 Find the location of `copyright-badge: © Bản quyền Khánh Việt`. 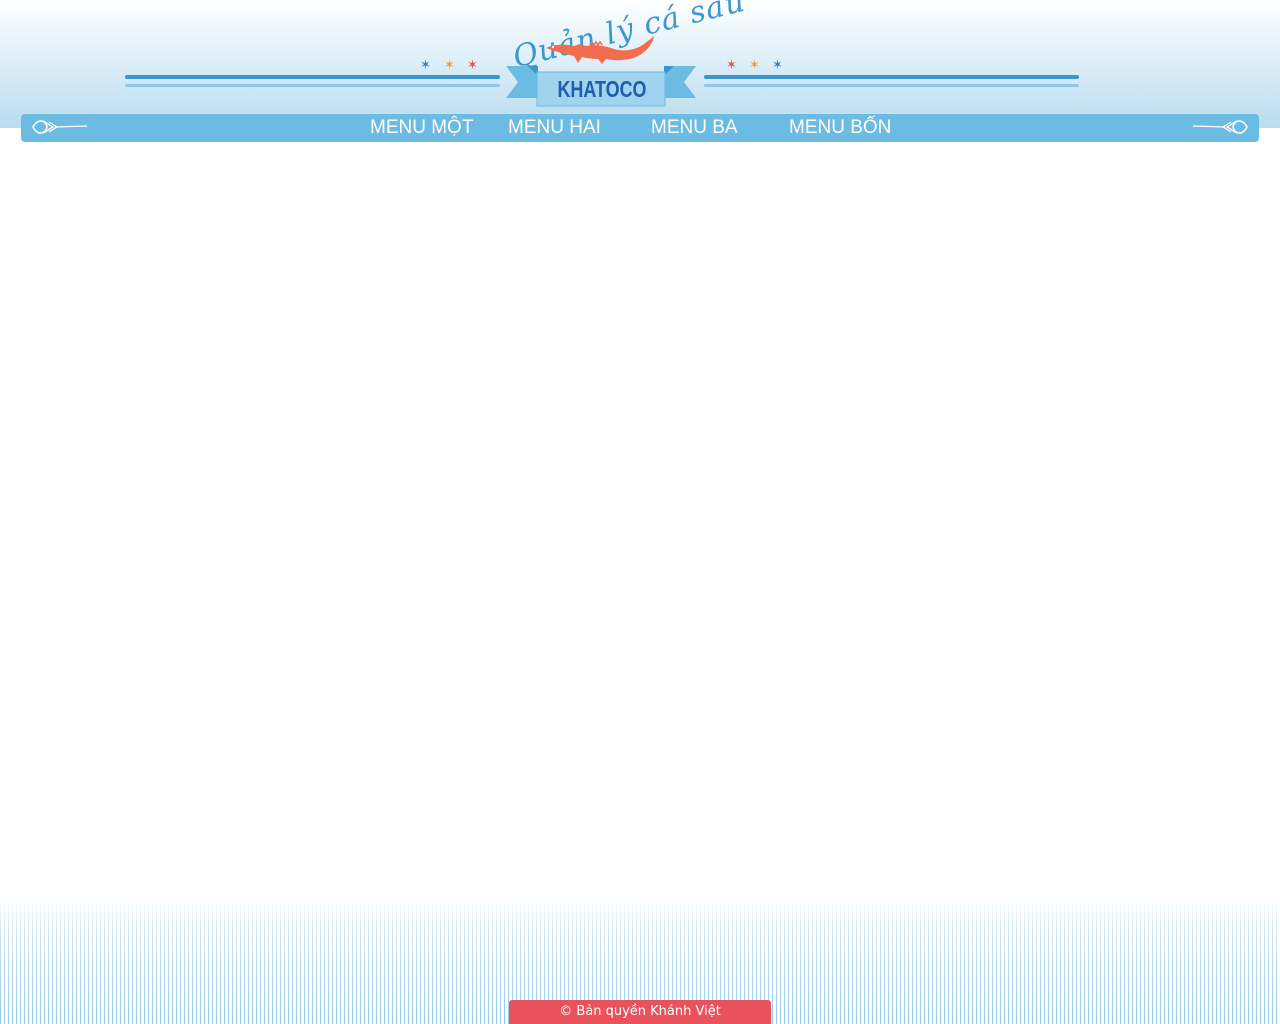

copyright-badge: © Bản quyền Khánh Việt is located at coordinates (640, 1012).